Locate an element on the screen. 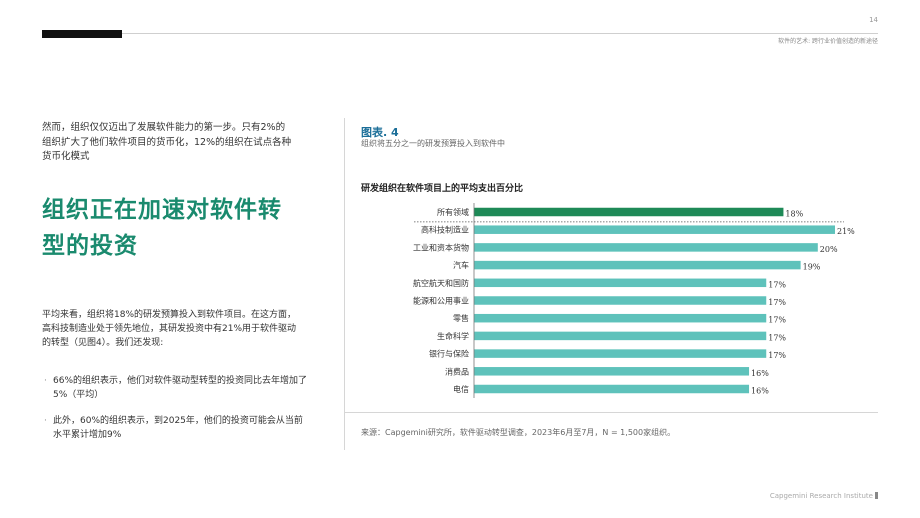 The height and width of the screenshot is (518, 920). figure-caption: 组织将五分之一的研发预算投入到软件中 is located at coordinates (433, 143).